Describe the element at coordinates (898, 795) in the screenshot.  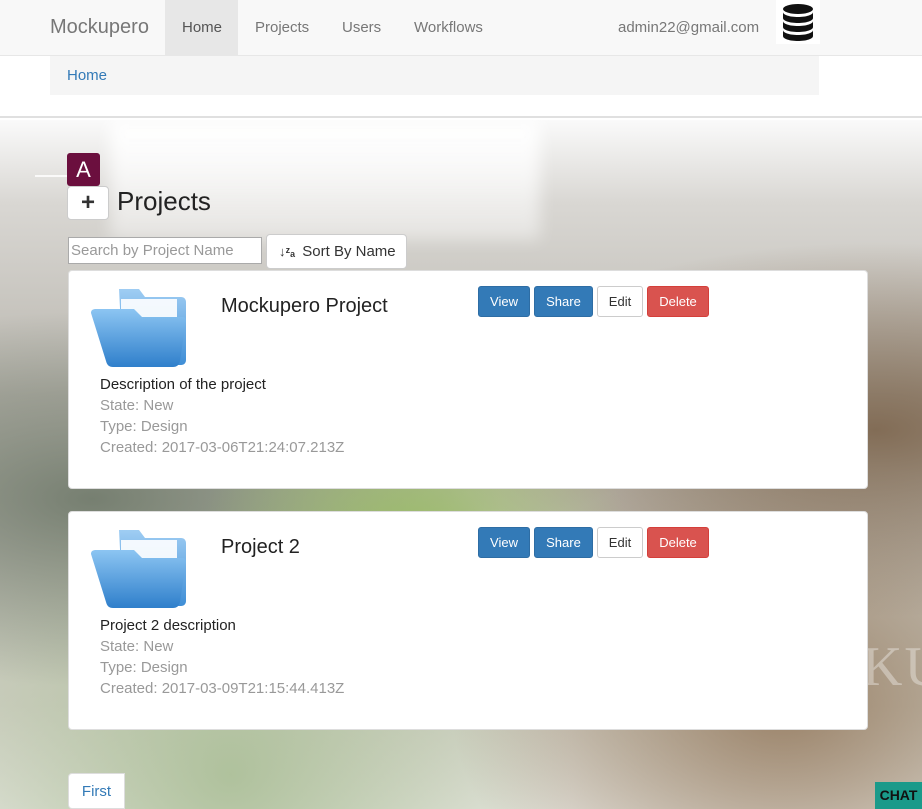
I see `chat-button: CHAT` at that location.